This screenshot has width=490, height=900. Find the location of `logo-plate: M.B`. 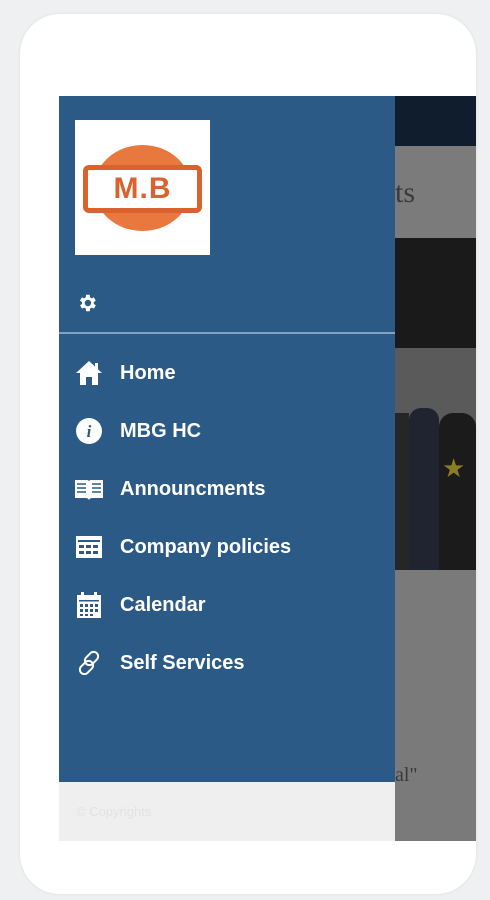

logo-plate: M.B is located at coordinates (142, 189).